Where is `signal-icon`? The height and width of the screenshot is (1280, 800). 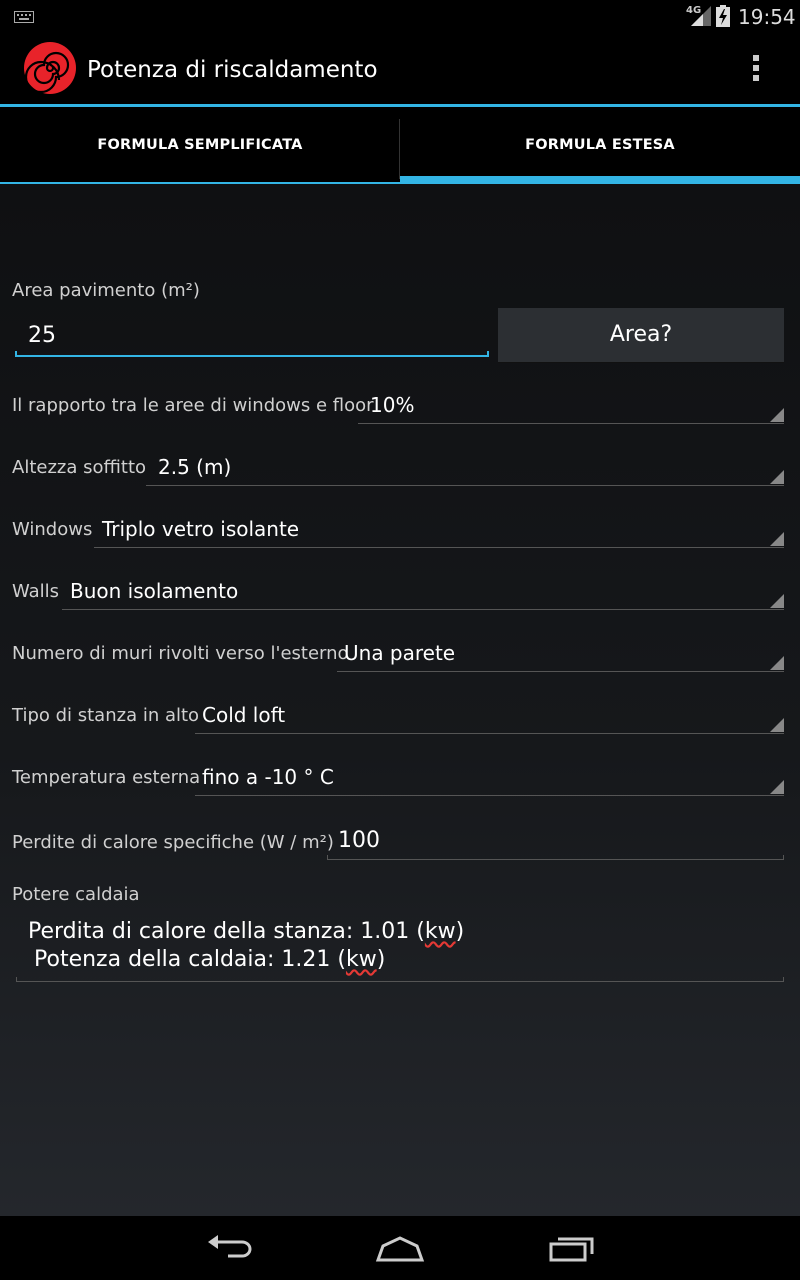 signal-icon is located at coordinates (701, 16).